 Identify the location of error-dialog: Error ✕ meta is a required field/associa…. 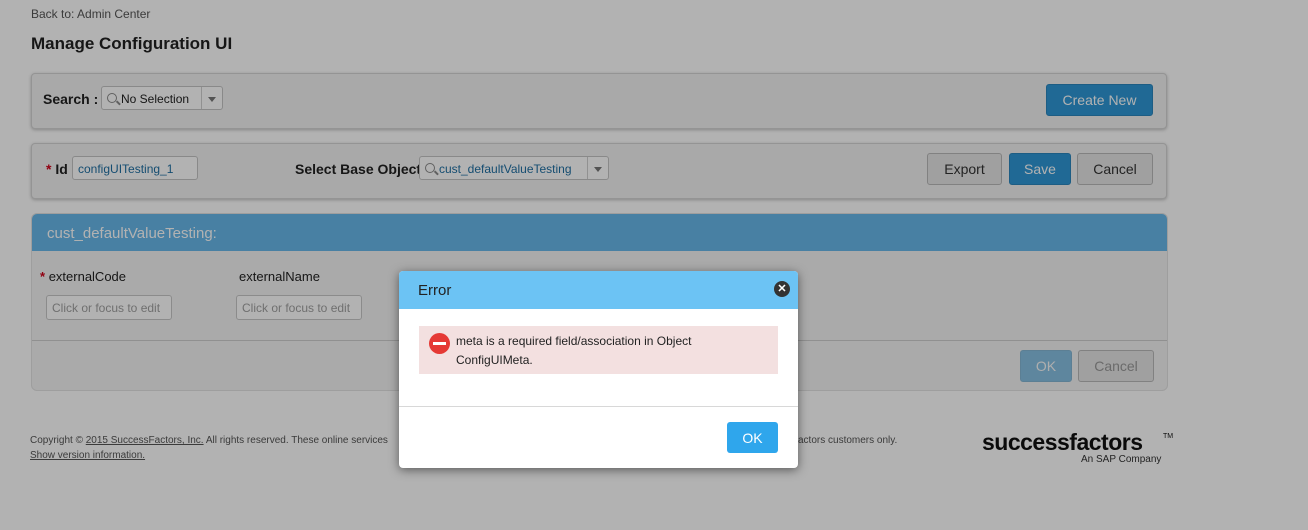
(598, 369).